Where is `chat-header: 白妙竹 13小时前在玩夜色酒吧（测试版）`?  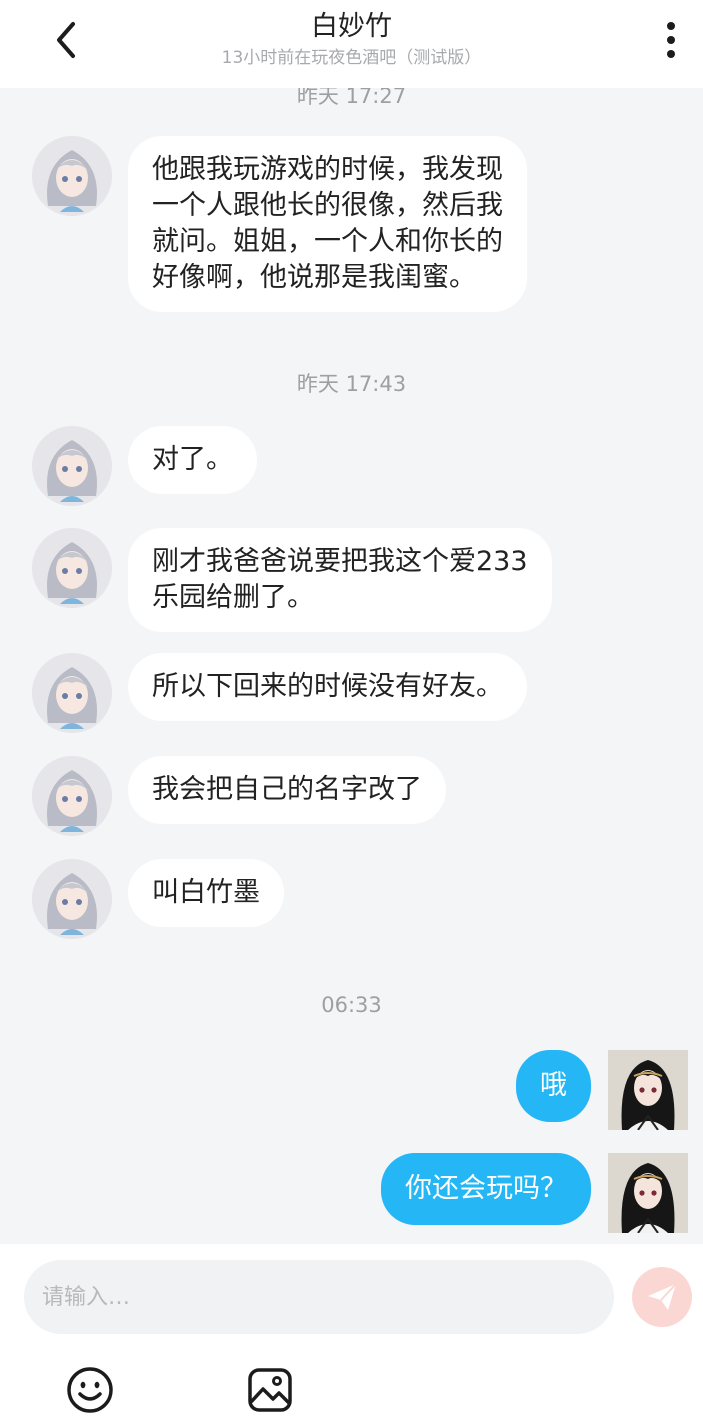
chat-header: 白妙竹 13小时前在玩夜色酒吧（测试版） is located at coordinates (351, 44).